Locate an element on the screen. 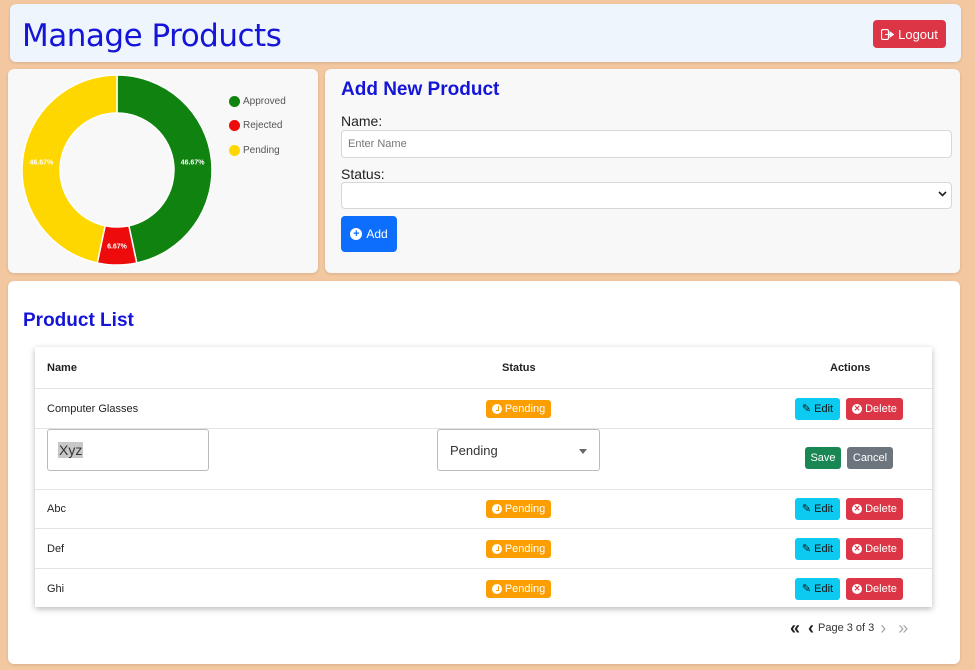 The width and height of the screenshot is (975, 670). legend-label-rejected: Rejected is located at coordinates (263, 126).